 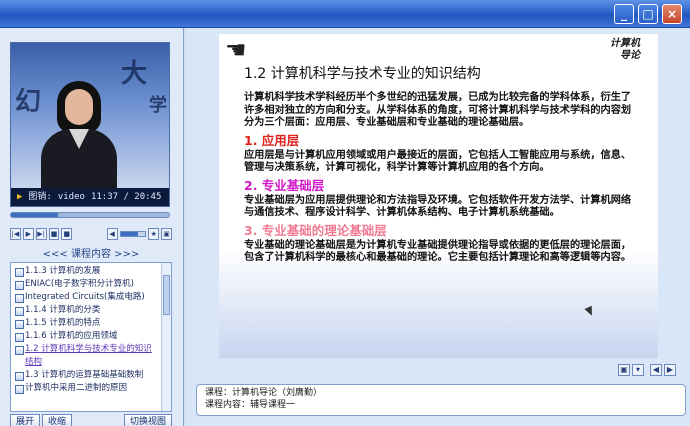 What do you see at coordinates (112, 234) in the screenshot?
I see `volume-down-icon: ◀` at bounding box center [112, 234].